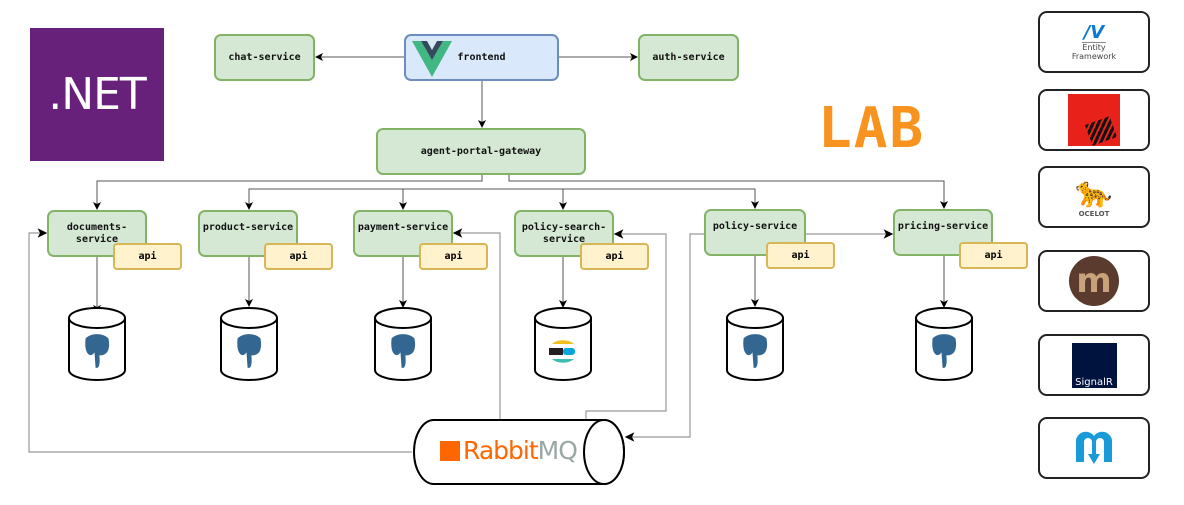 The image size is (1184, 505). I want to click on gateway-node: agent-portal-gateway, so click(481, 151).